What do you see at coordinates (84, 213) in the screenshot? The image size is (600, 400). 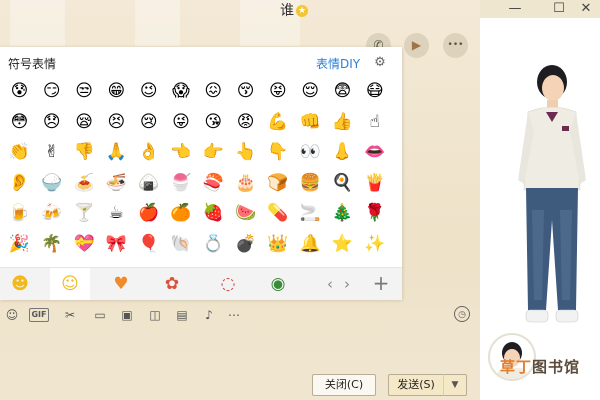 I see `emoji-cell: 🍸` at bounding box center [84, 213].